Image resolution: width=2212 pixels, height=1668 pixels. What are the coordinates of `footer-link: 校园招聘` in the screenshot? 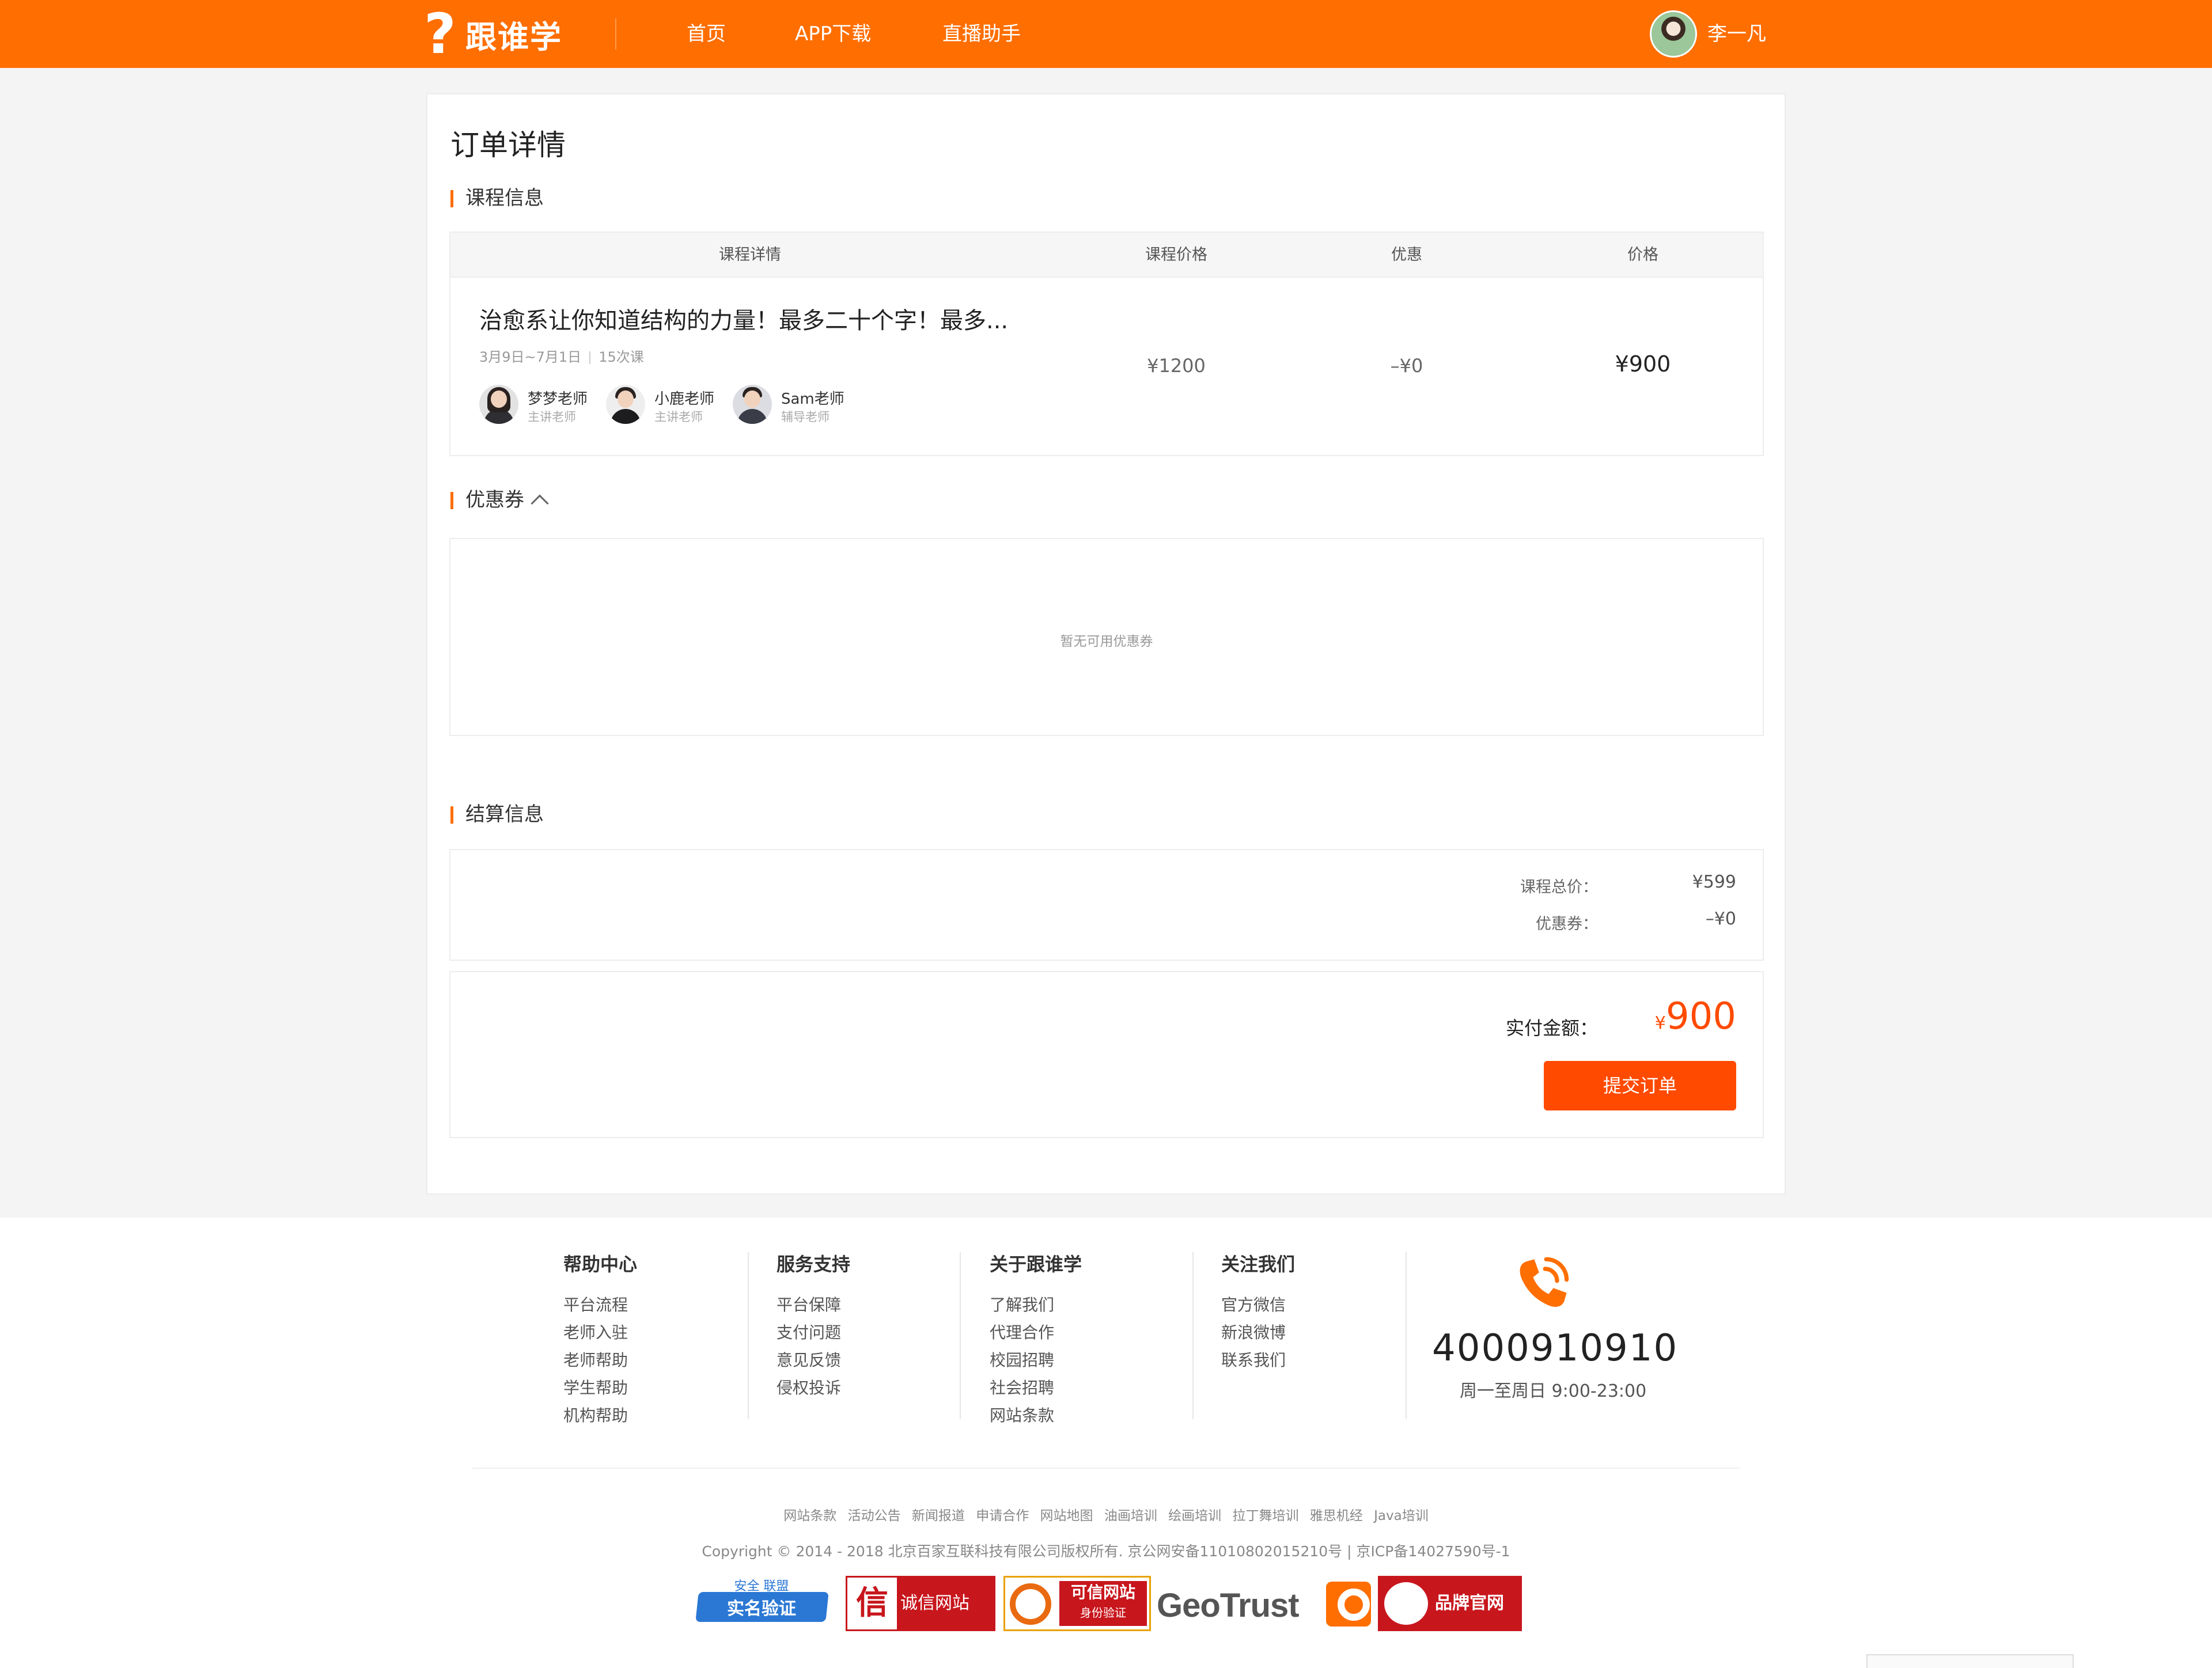 It's located at (1036, 1360).